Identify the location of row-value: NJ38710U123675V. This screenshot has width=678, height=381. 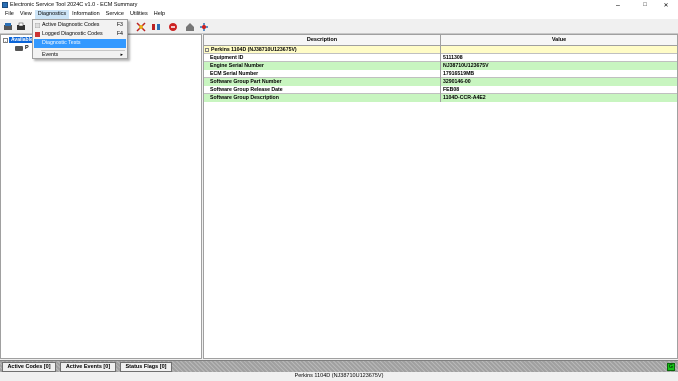
(559, 66).